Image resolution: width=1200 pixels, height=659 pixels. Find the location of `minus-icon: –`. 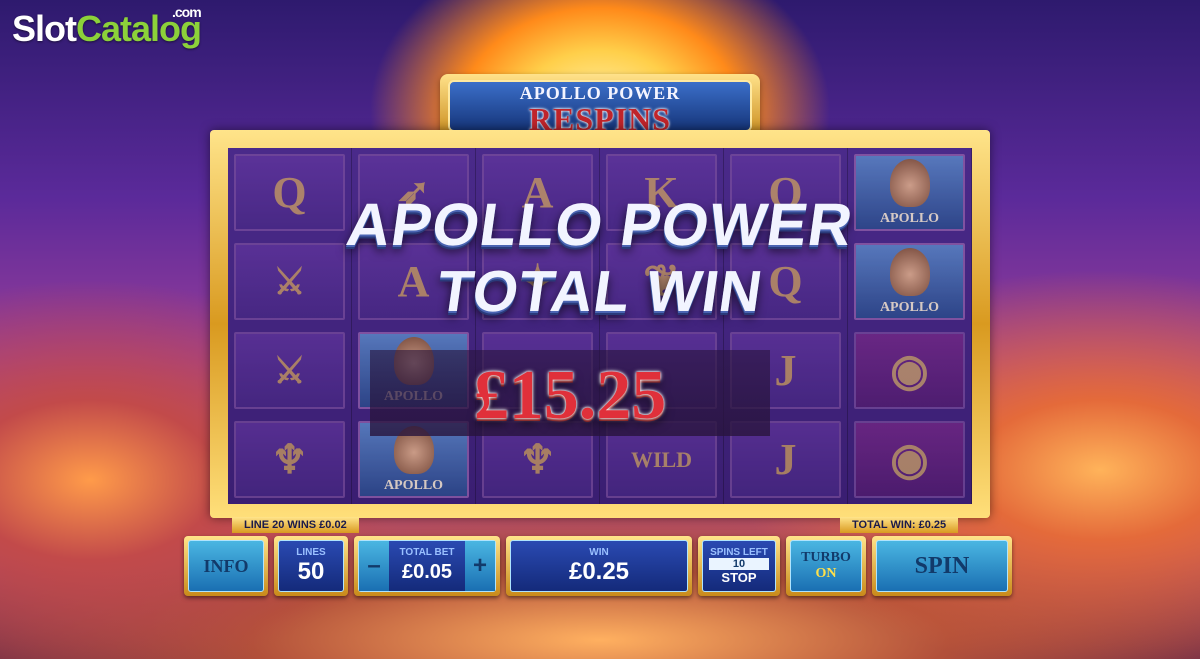

minus-icon: – is located at coordinates (374, 565).